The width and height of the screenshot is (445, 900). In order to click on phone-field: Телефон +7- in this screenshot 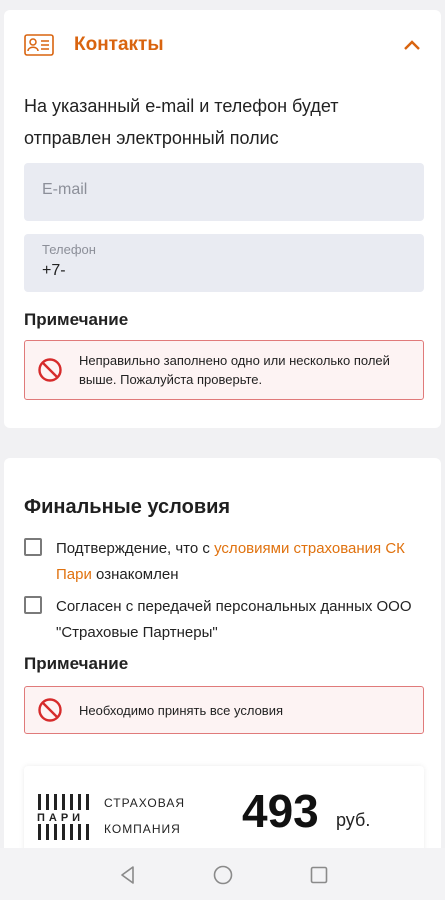, I will do `click(224, 263)`.